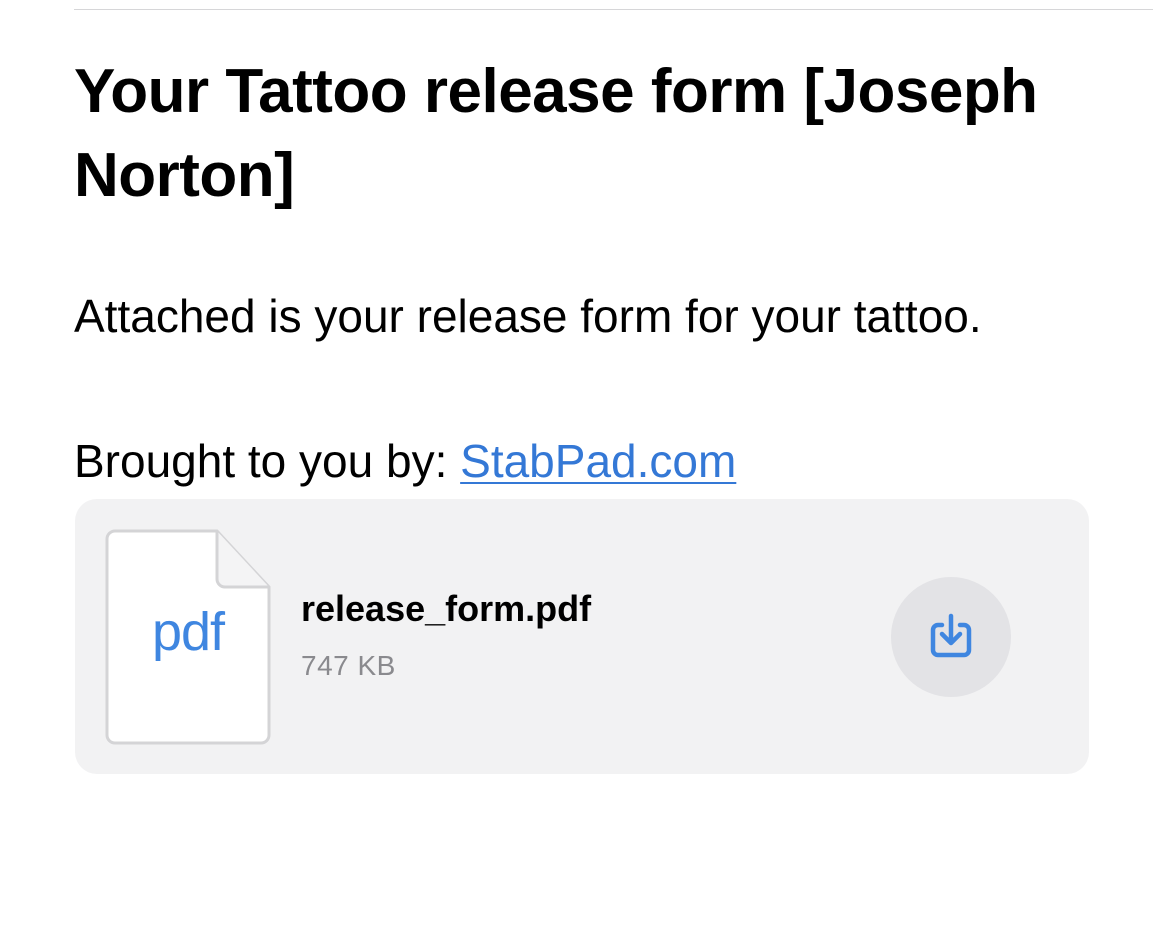  I want to click on email-subject: Your Tattoo release form [Joseph Norton], so click(556, 133).